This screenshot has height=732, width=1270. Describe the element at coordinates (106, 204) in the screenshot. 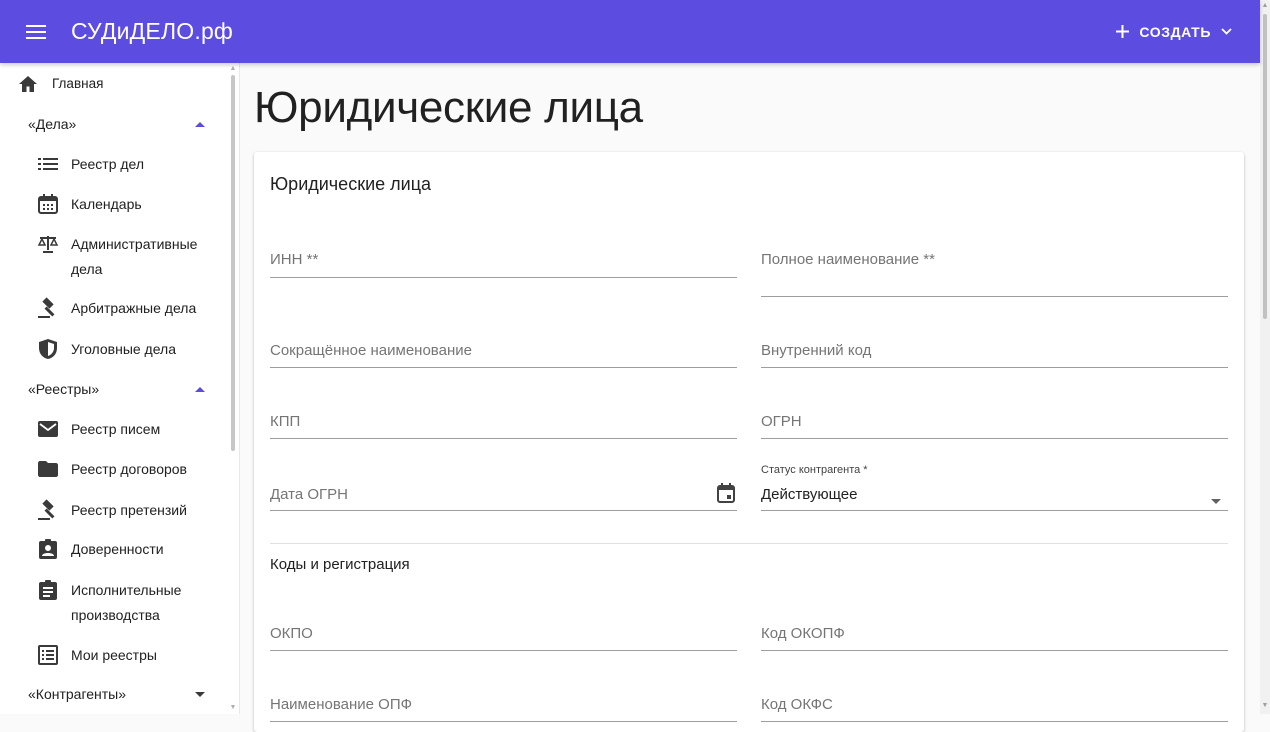

I see `sidebar-item-label: Календарь` at that location.